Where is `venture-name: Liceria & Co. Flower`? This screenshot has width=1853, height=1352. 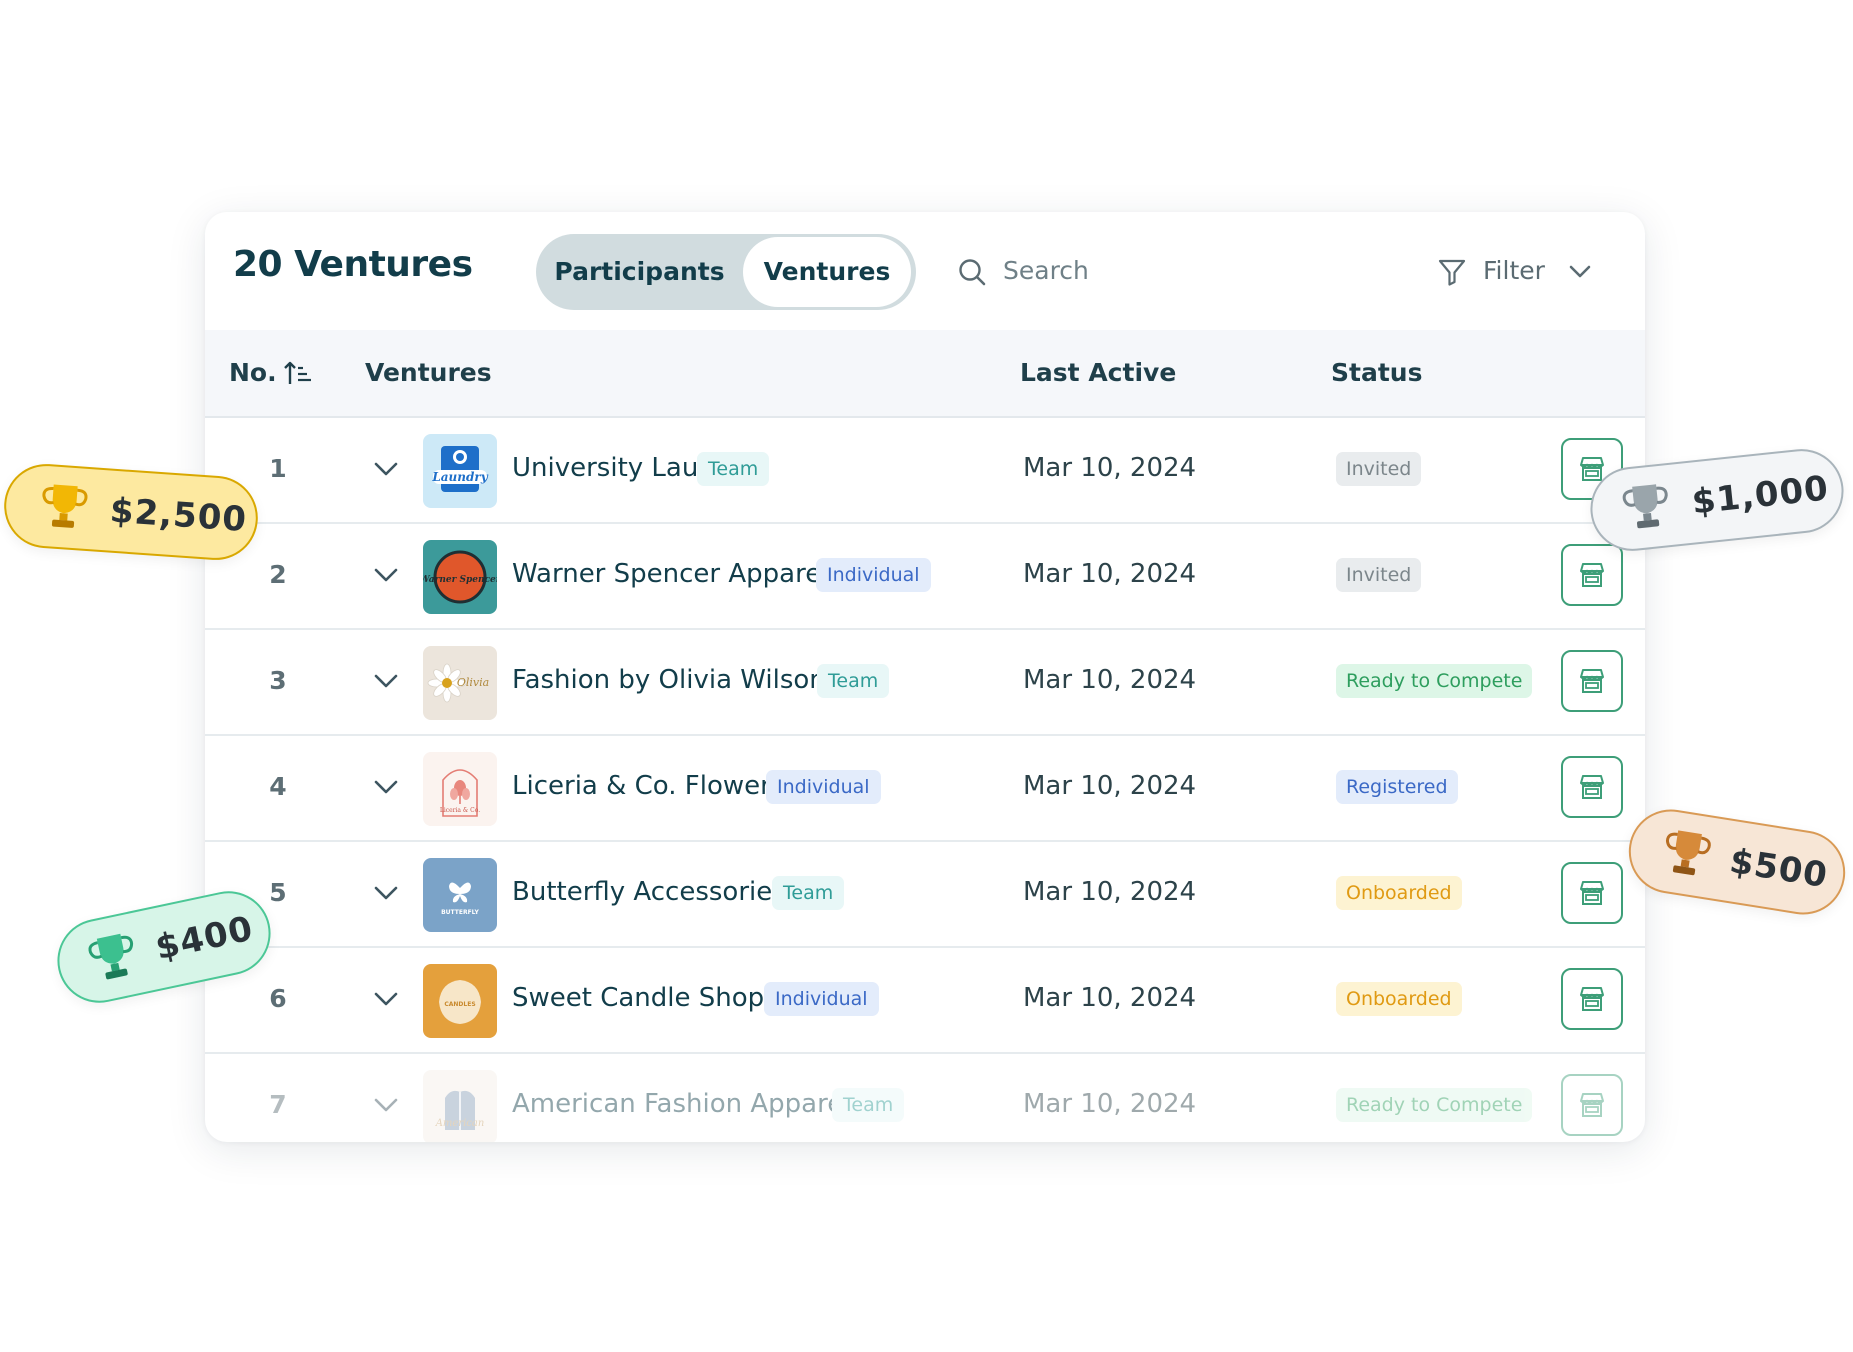 venture-name: Liceria & Co. Flower is located at coordinates (641, 786).